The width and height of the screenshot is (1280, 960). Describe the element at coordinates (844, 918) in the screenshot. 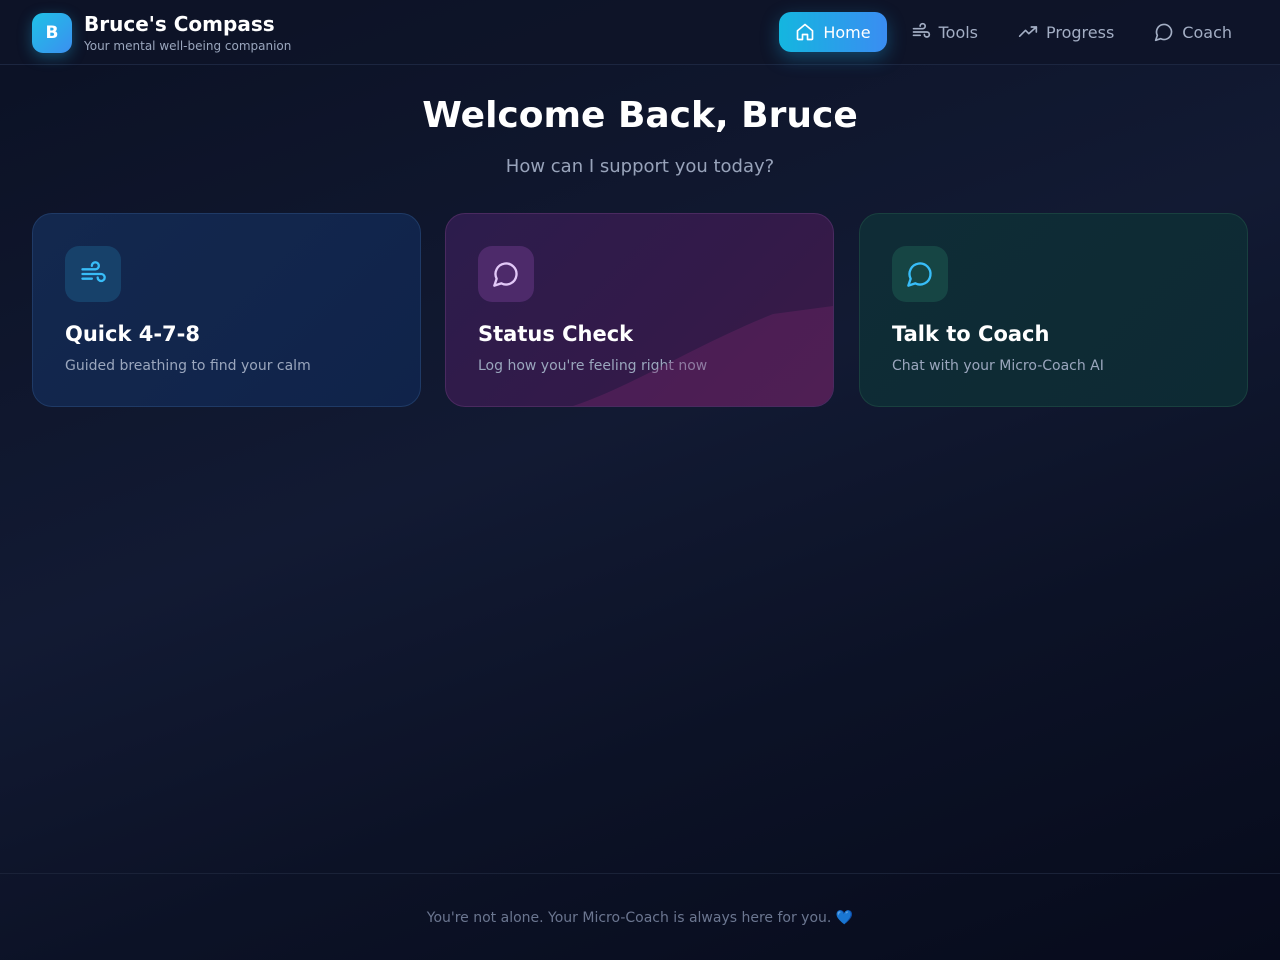

I see `heart-icon: 💙` at that location.